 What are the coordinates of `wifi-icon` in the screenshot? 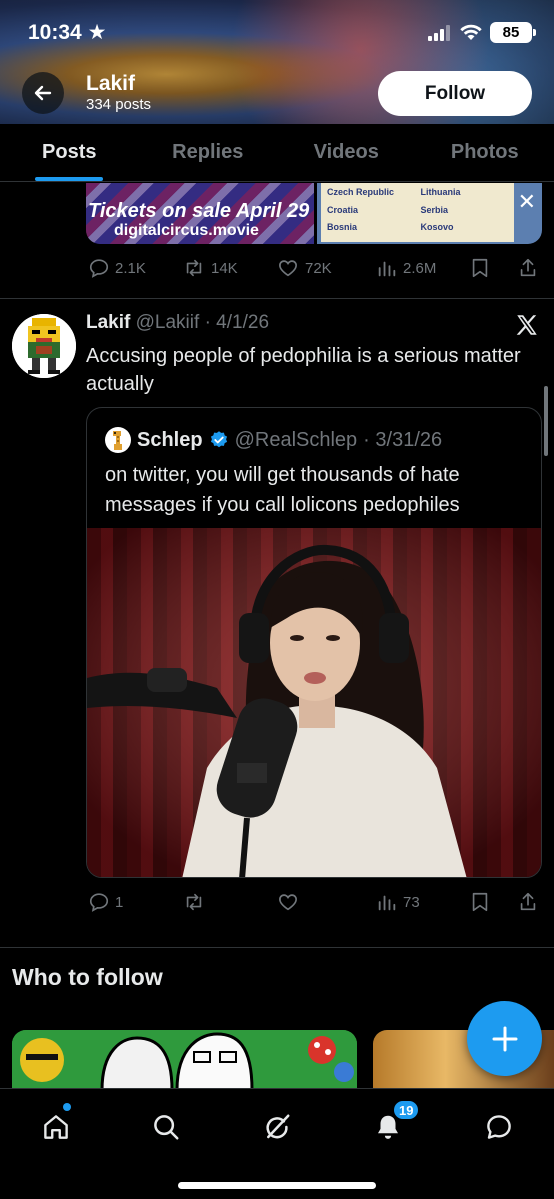 It's located at (471, 32).